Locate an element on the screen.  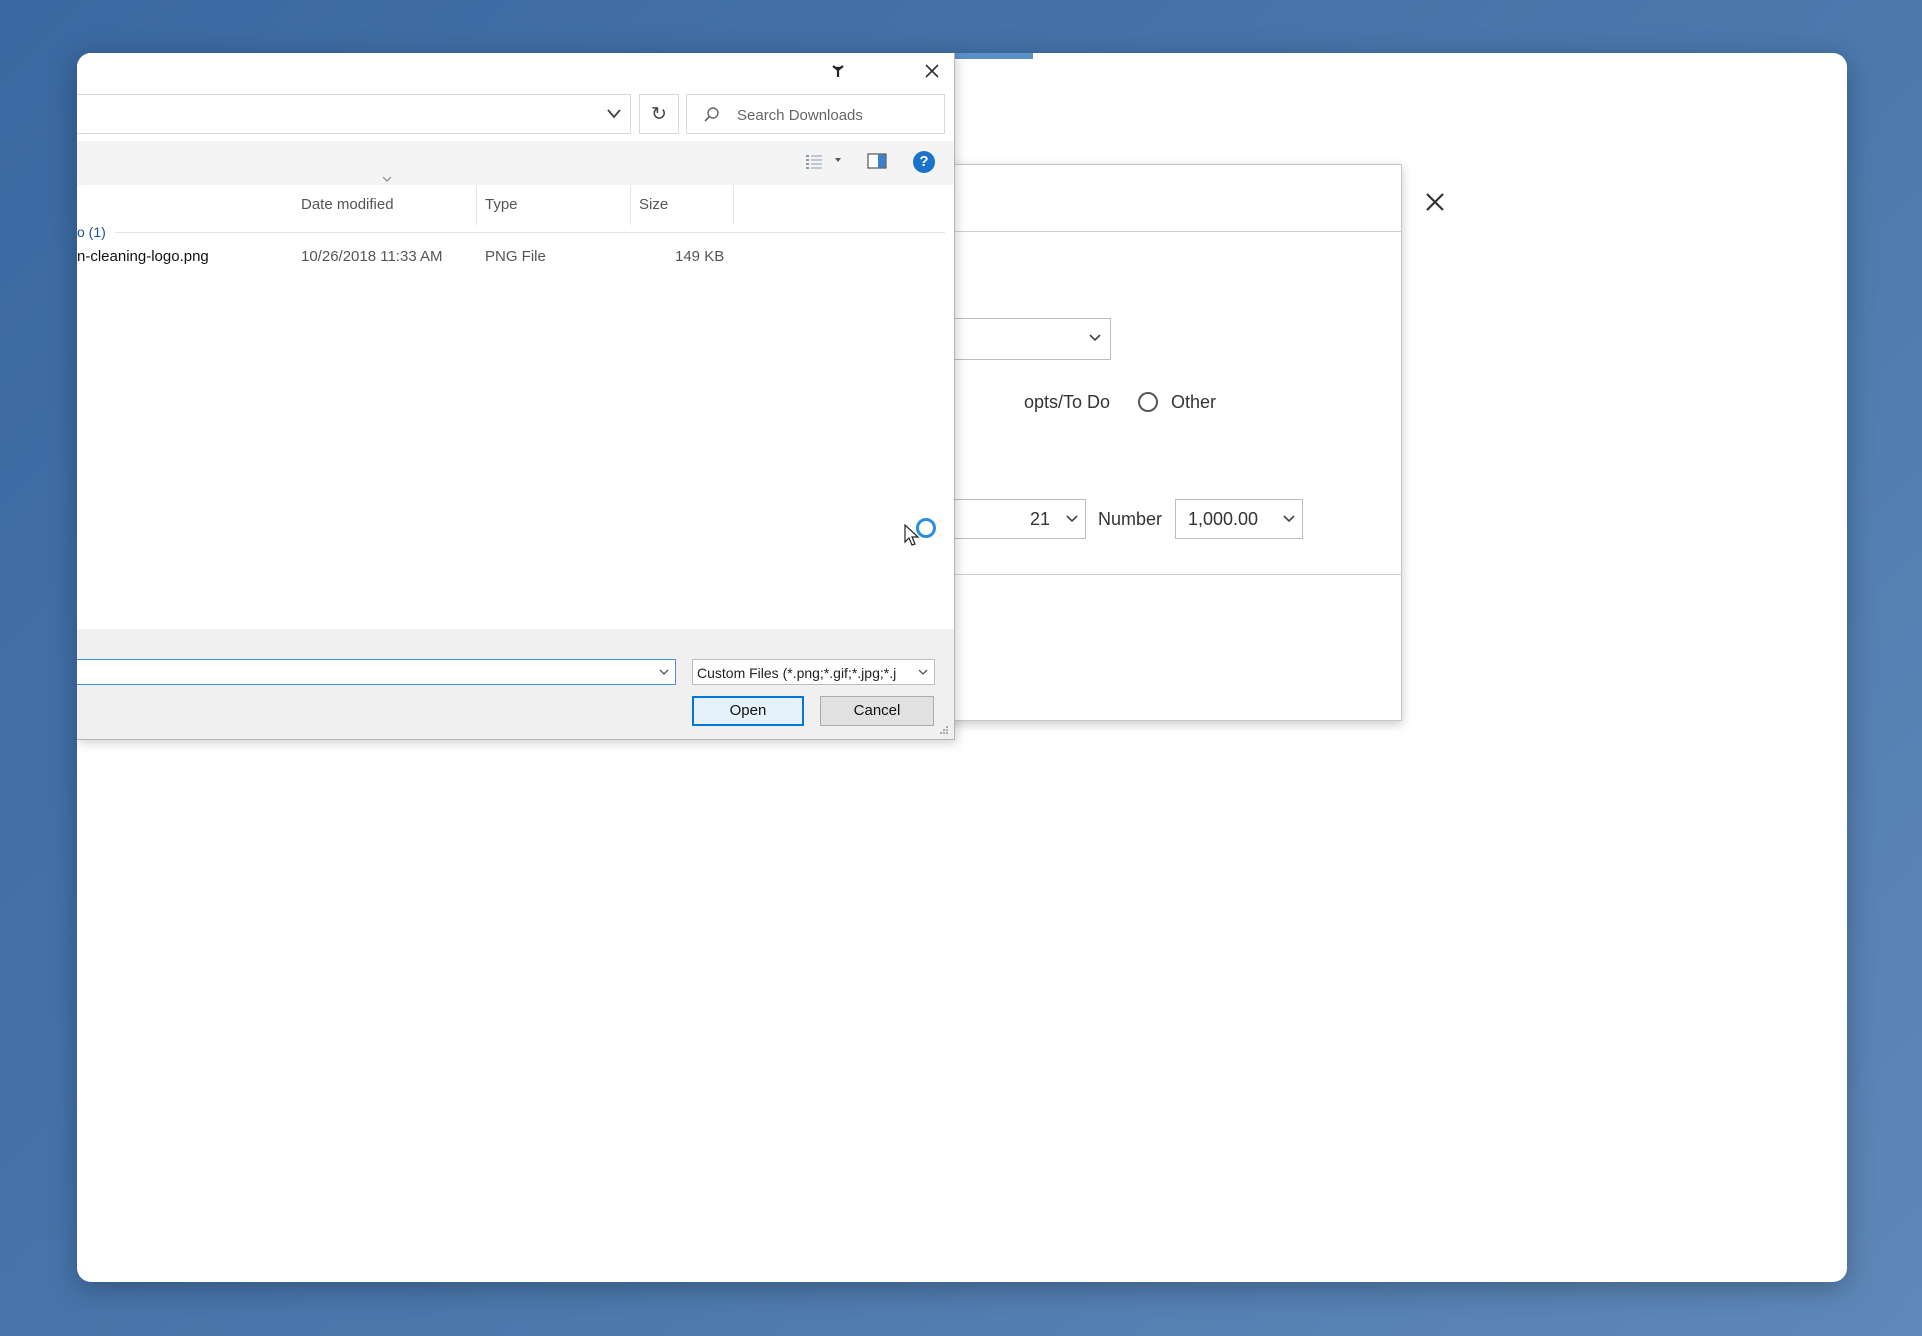
column-header-date: Date modified is located at coordinates (347, 205).